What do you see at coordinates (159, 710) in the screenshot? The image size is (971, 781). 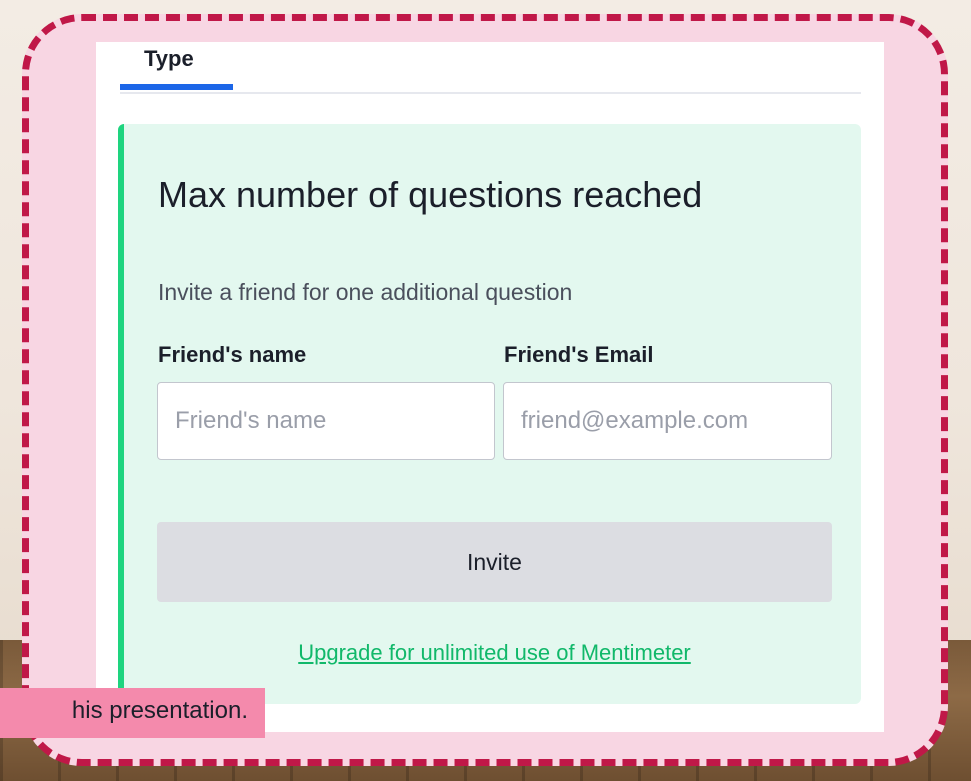 I see `toast-text: his presentation.` at bounding box center [159, 710].